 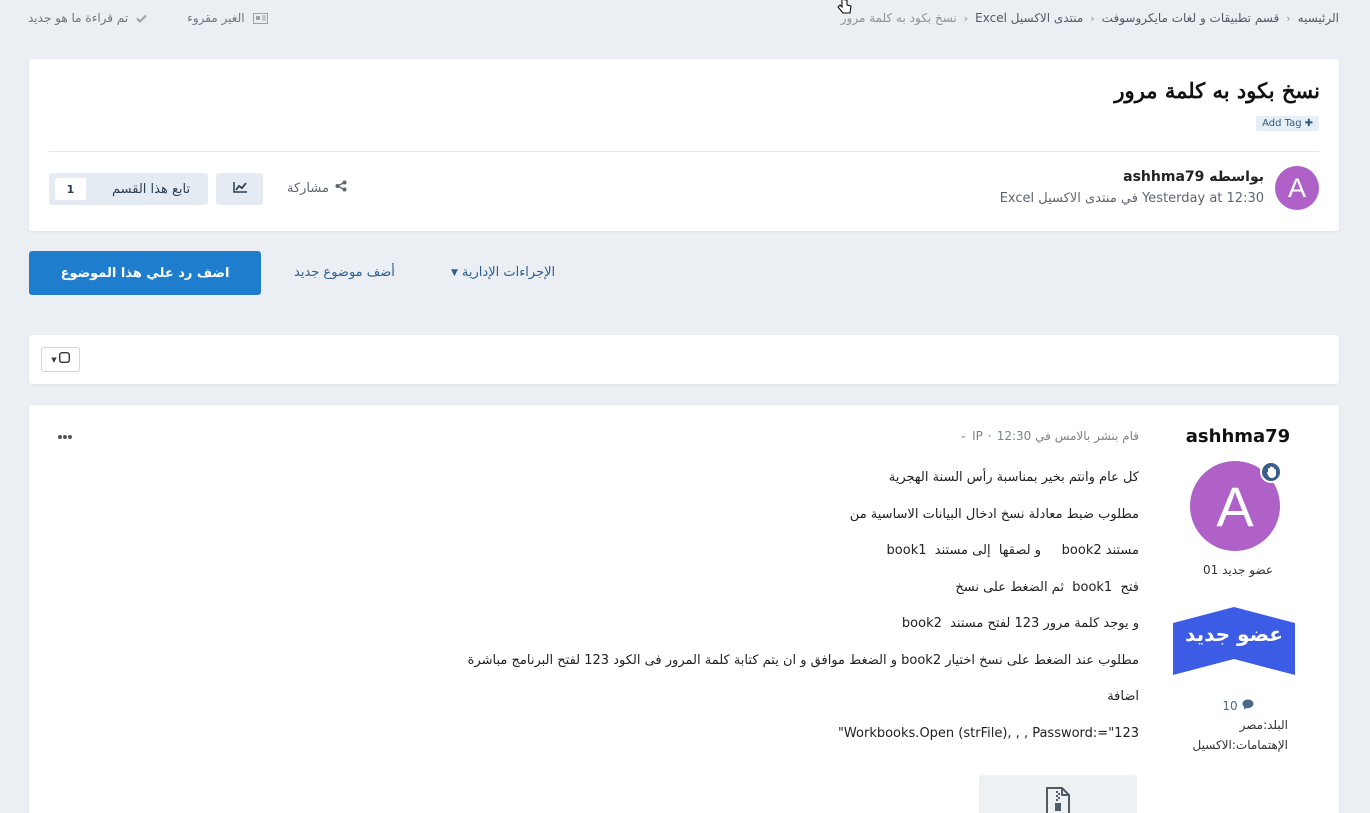 What do you see at coordinates (308, 188) in the screenshot?
I see `share-label: مشاركة` at bounding box center [308, 188].